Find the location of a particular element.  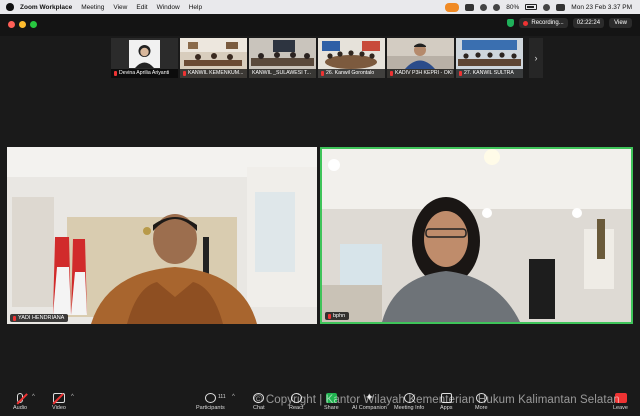

menu-window: Window is located at coordinates (168, 7).